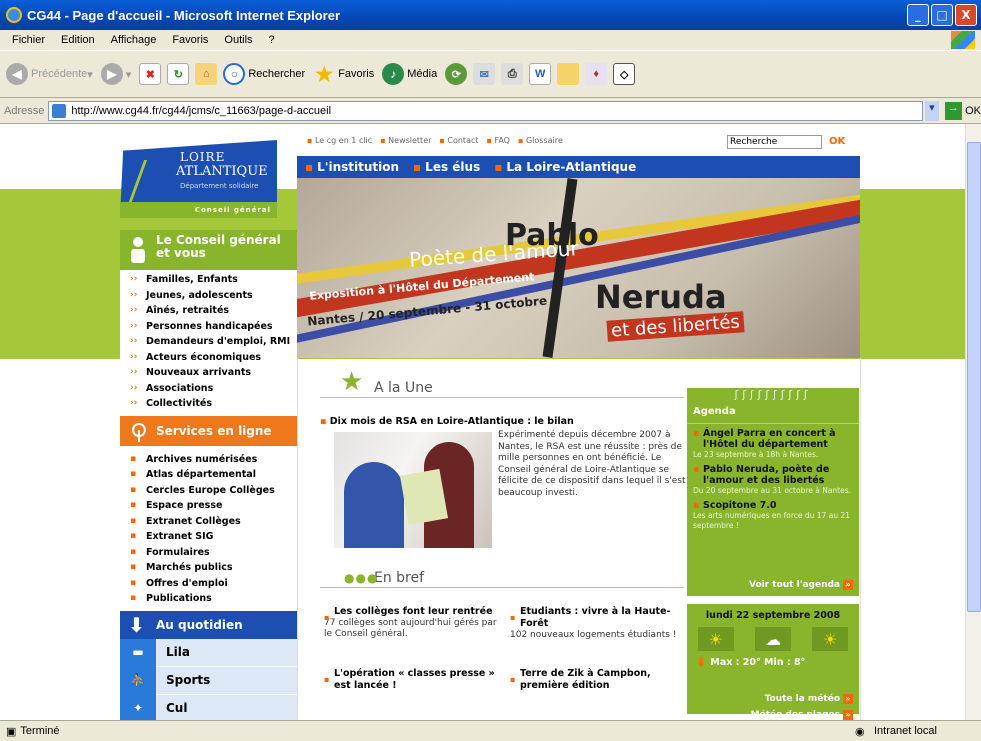  Describe the element at coordinates (774, 142) in the screenshot. I see `search-input: Recherche` at that location.